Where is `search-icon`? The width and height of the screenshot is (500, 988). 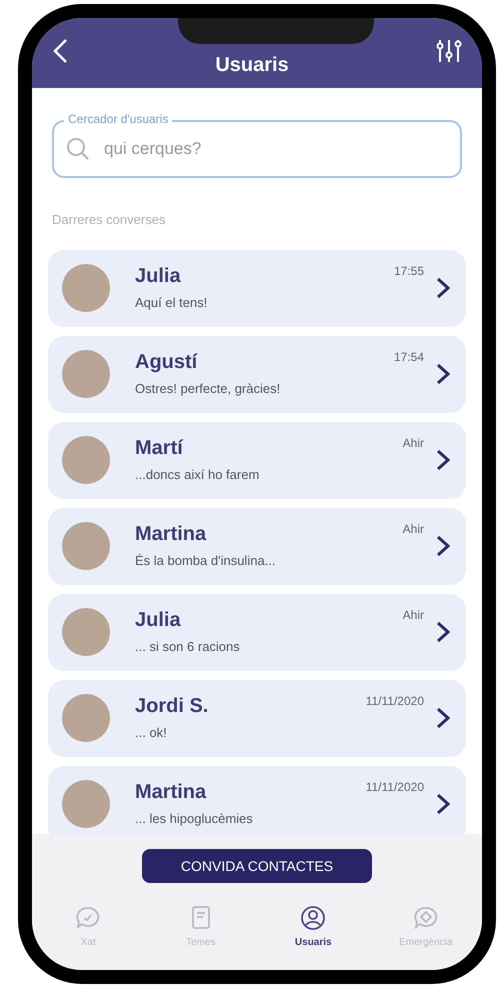 search-icon is located at coordinates (78, 149).